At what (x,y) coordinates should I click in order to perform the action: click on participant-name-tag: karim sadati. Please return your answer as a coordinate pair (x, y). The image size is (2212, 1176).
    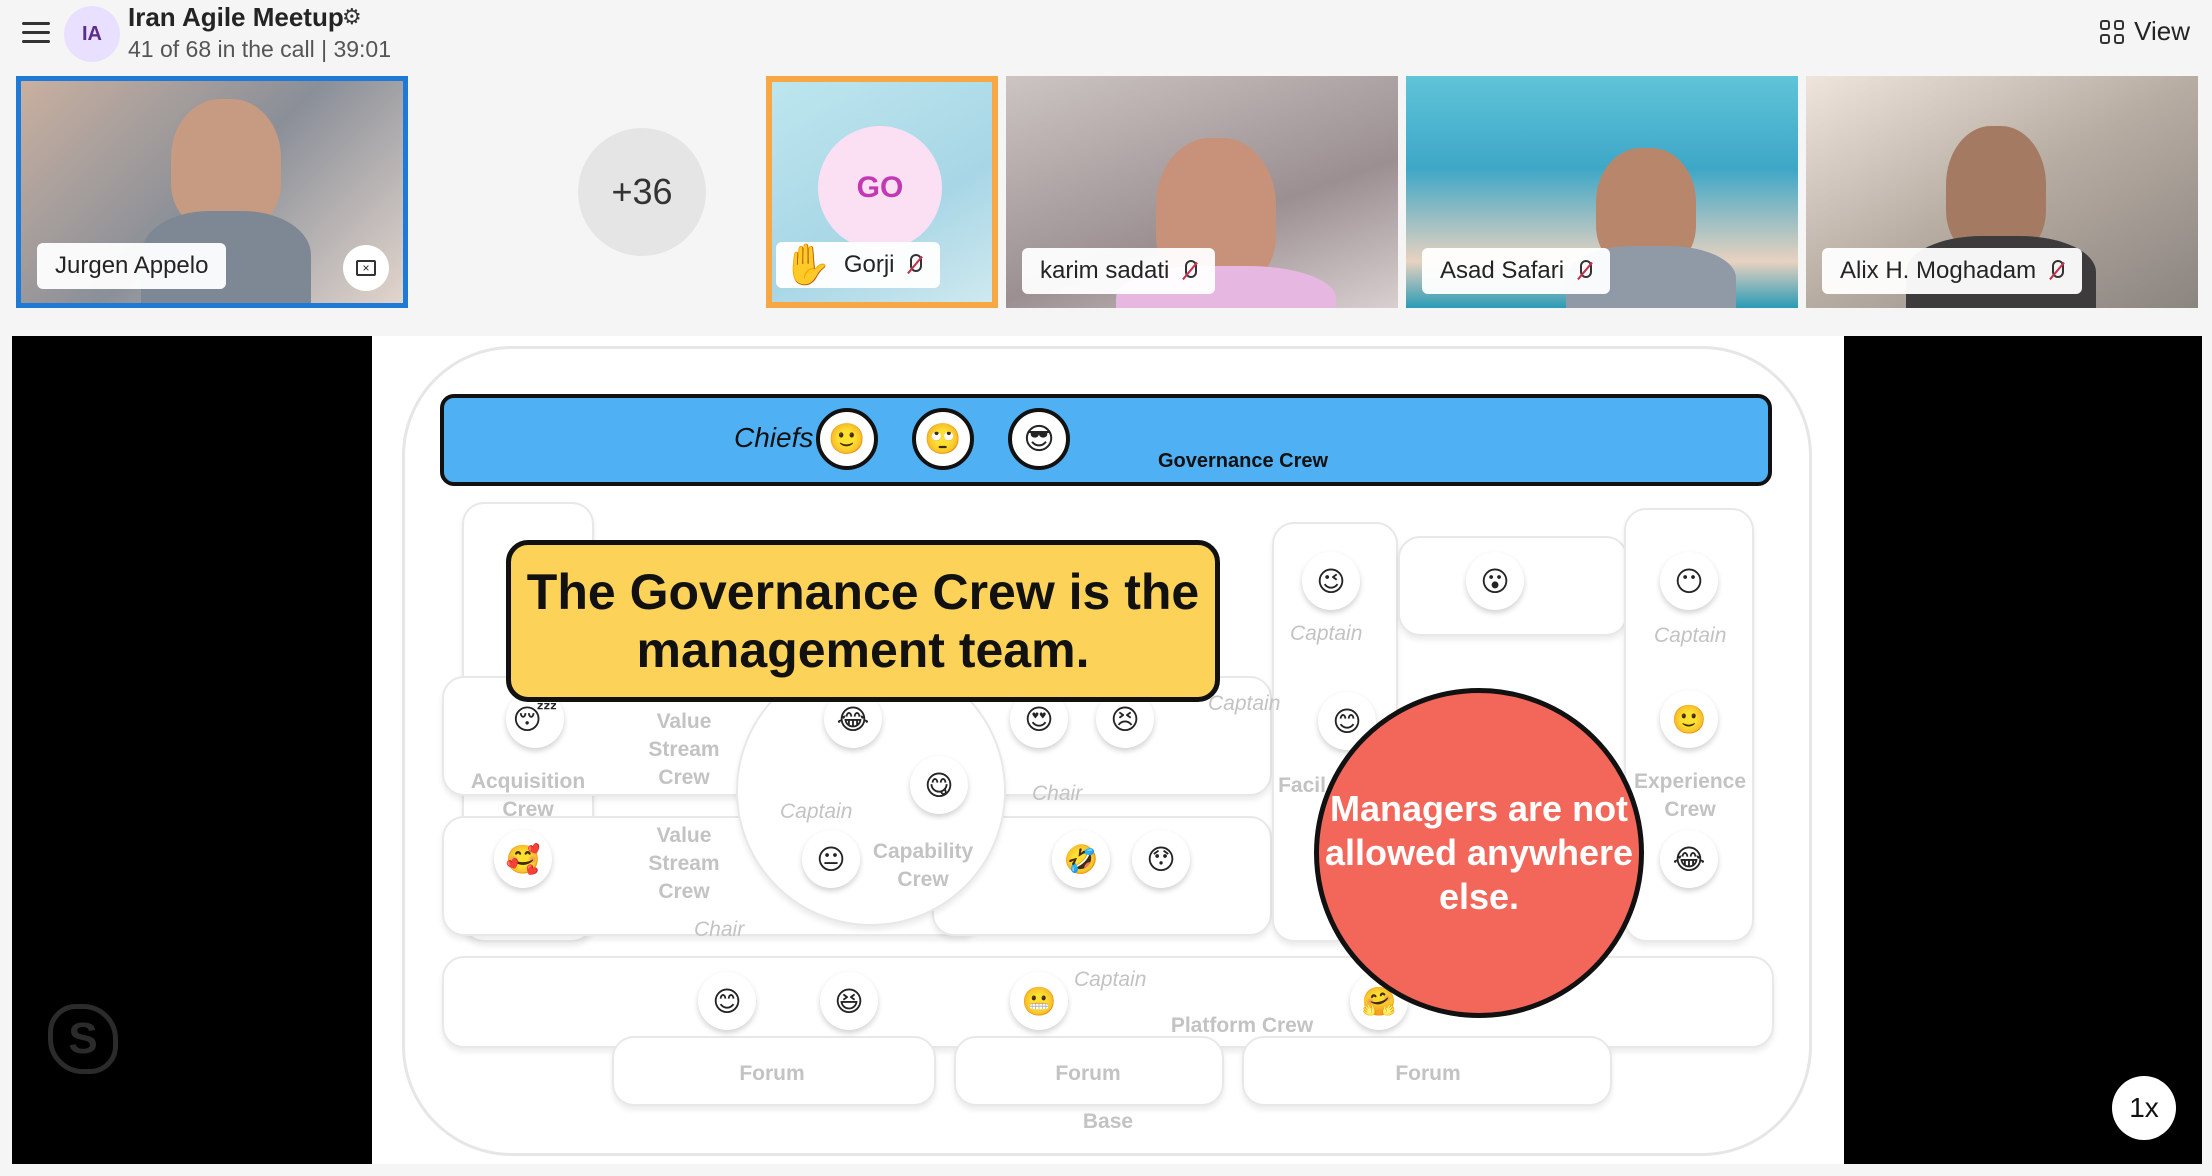
    Looking at the image, I should click on (1119, 271).